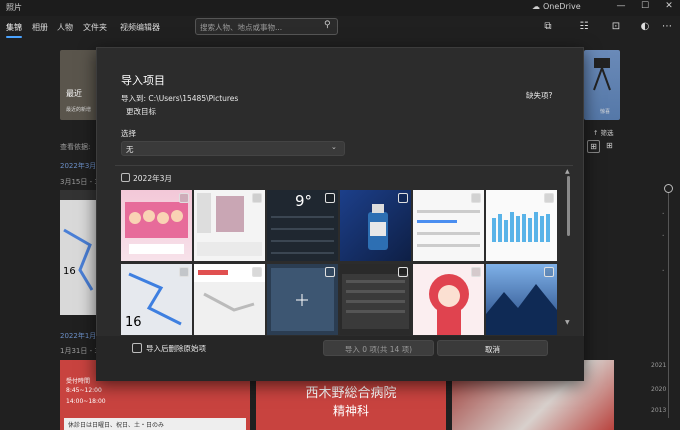  I want to click on date-range-1: 3月15日 - 3, so click(79, 182).